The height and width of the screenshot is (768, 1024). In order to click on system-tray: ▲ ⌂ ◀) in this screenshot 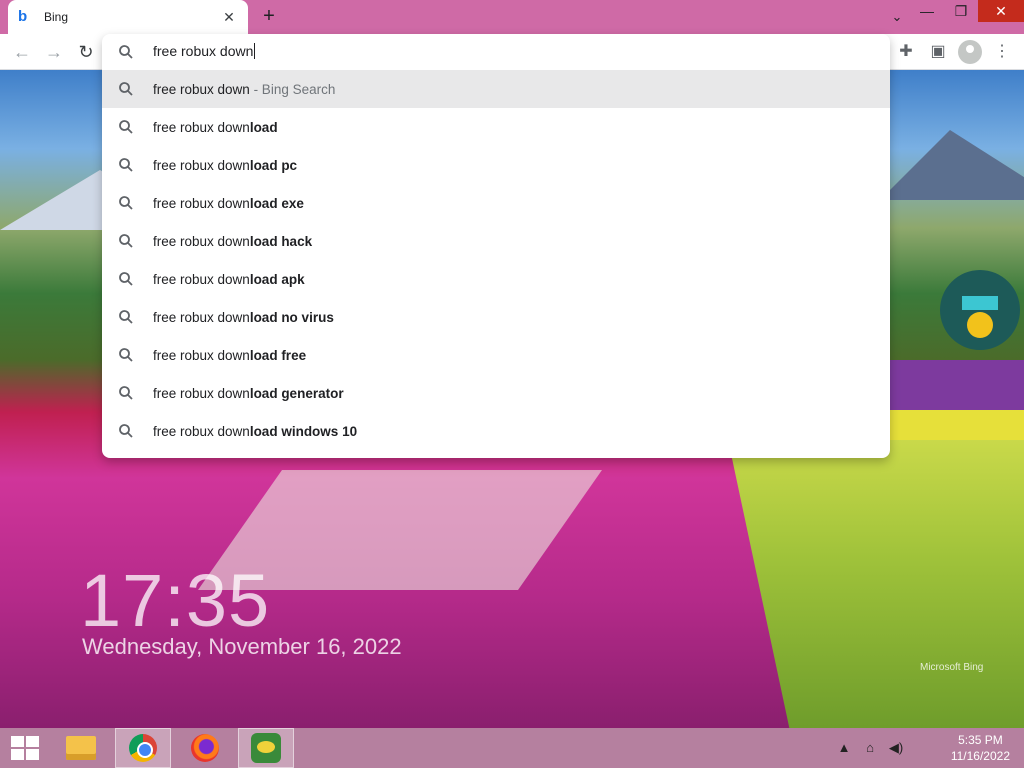, I will do `click(870, 748)`.